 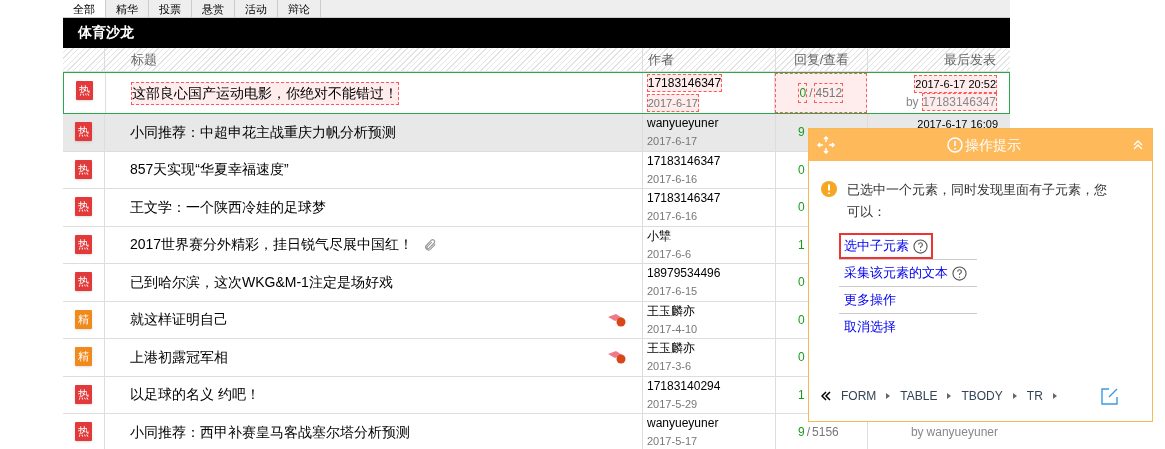 I want to click on thread-row: 热 这部良心国产运动电影，你绝对不能错过！ 17183146347 2017-6-17 0 / 4512 2017-6-17 20:52 by 17183146347, so click(x=536, y=93).